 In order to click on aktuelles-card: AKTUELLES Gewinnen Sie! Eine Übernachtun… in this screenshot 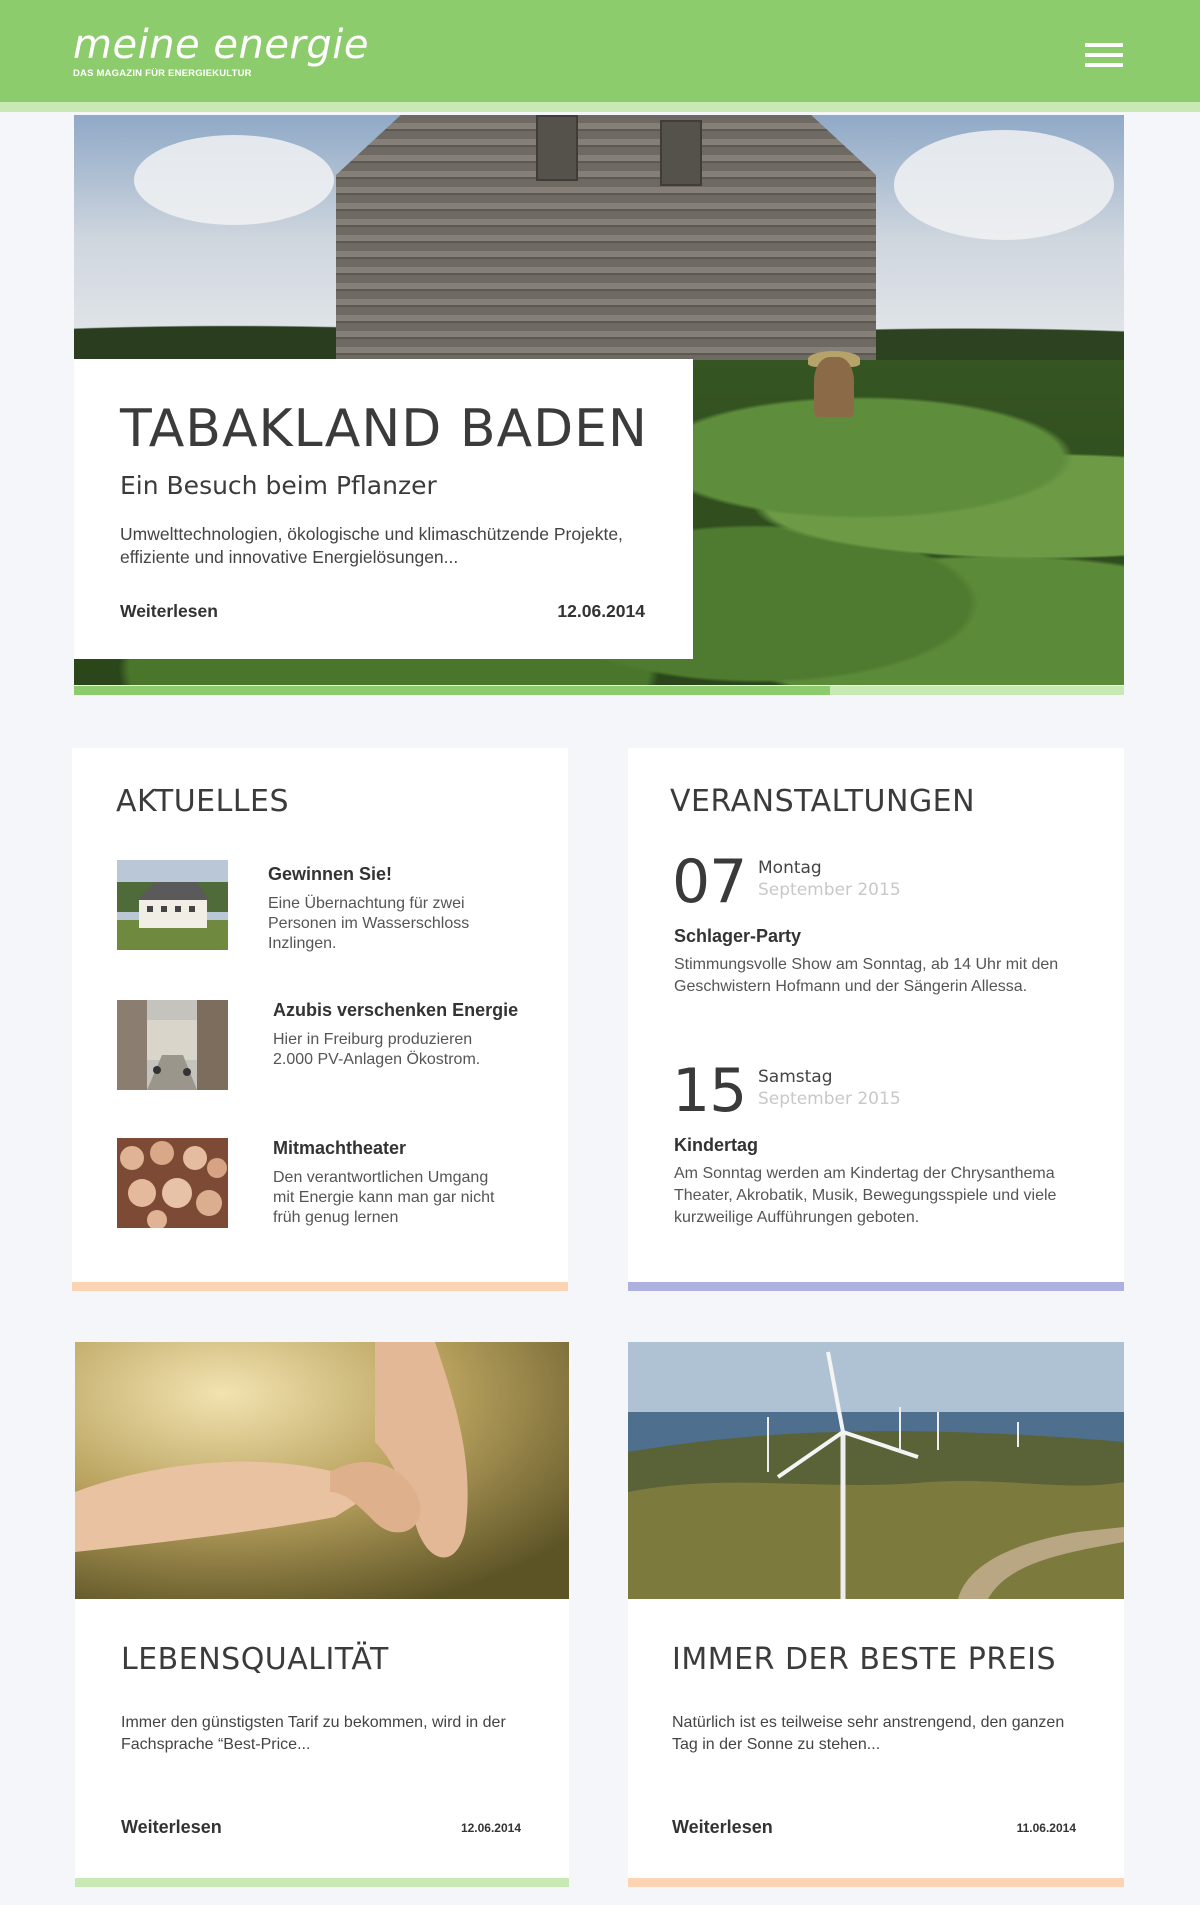, I will do `click(320, 1019)`.